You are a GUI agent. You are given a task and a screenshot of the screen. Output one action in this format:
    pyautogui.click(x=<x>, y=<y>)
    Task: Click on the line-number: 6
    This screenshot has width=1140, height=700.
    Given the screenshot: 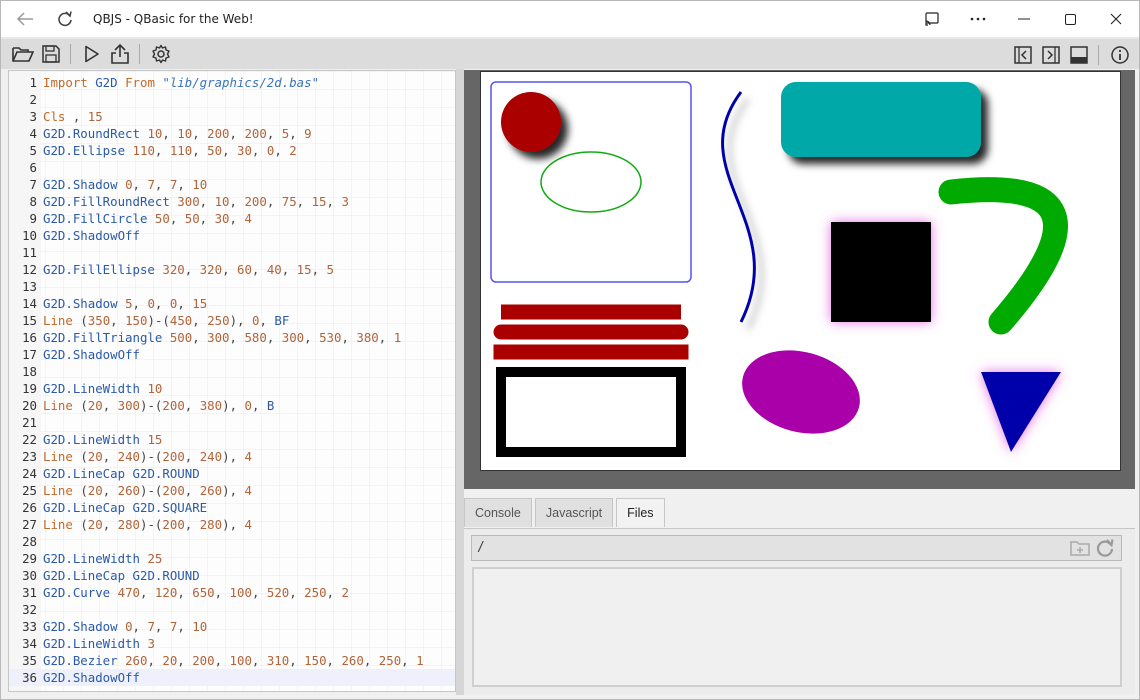 What is the action you would take?
    pyautogui.click(x=33, y=167)
    